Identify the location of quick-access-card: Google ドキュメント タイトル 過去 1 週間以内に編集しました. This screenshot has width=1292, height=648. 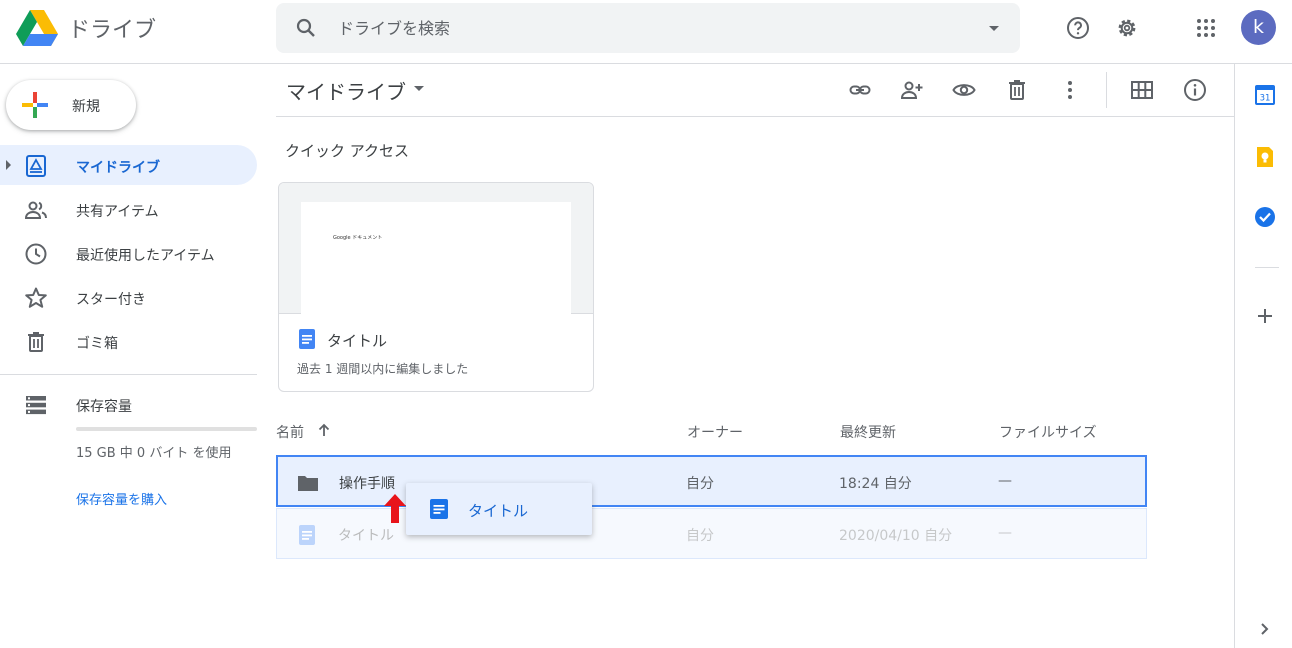
(436, 287).